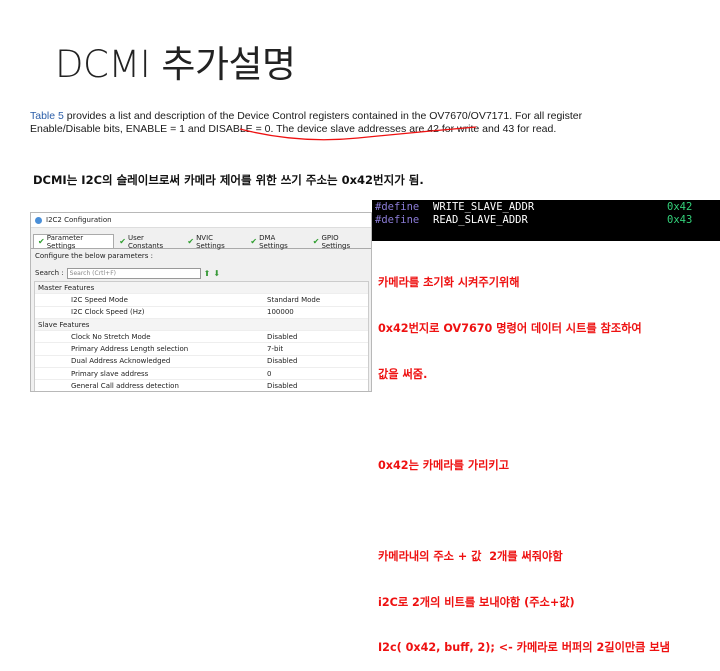 The image size is (720, 671). What do you see at coordinates (476, 602) in the screenshot?
I see `note-line: i2C로 2개의 비트를 보내야함 (주소+값)` at bounding box center [476, 602].